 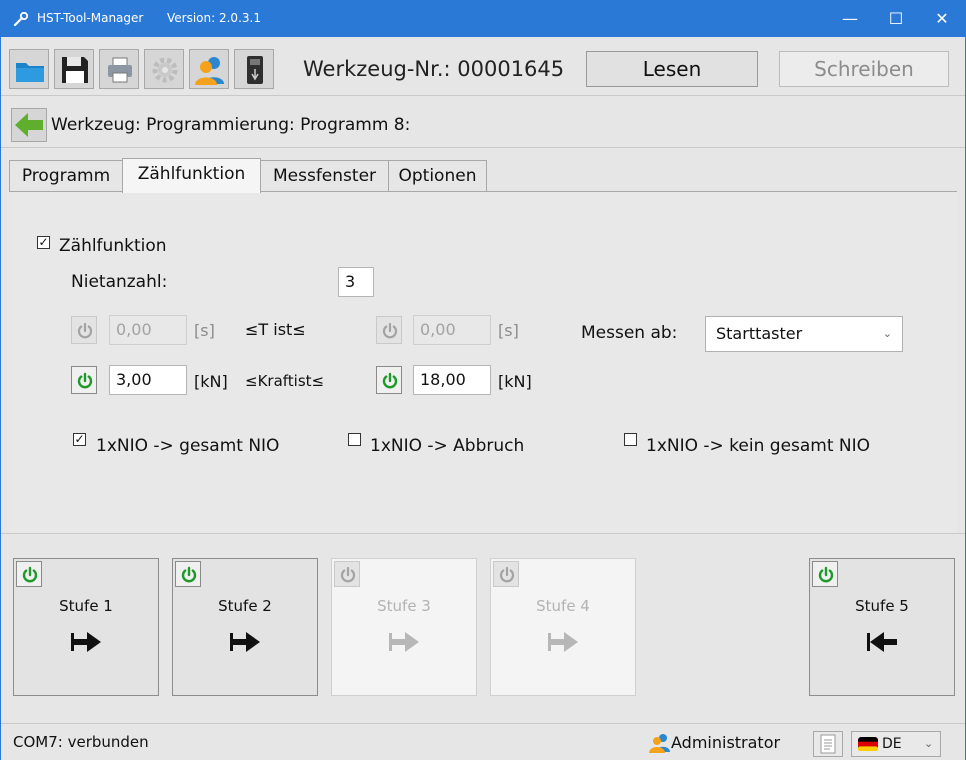 What do you see at coordinates (629, 333) in the screenshot?
I see `measure-from-label: Messen ab:` at bounding box center [629, 333].